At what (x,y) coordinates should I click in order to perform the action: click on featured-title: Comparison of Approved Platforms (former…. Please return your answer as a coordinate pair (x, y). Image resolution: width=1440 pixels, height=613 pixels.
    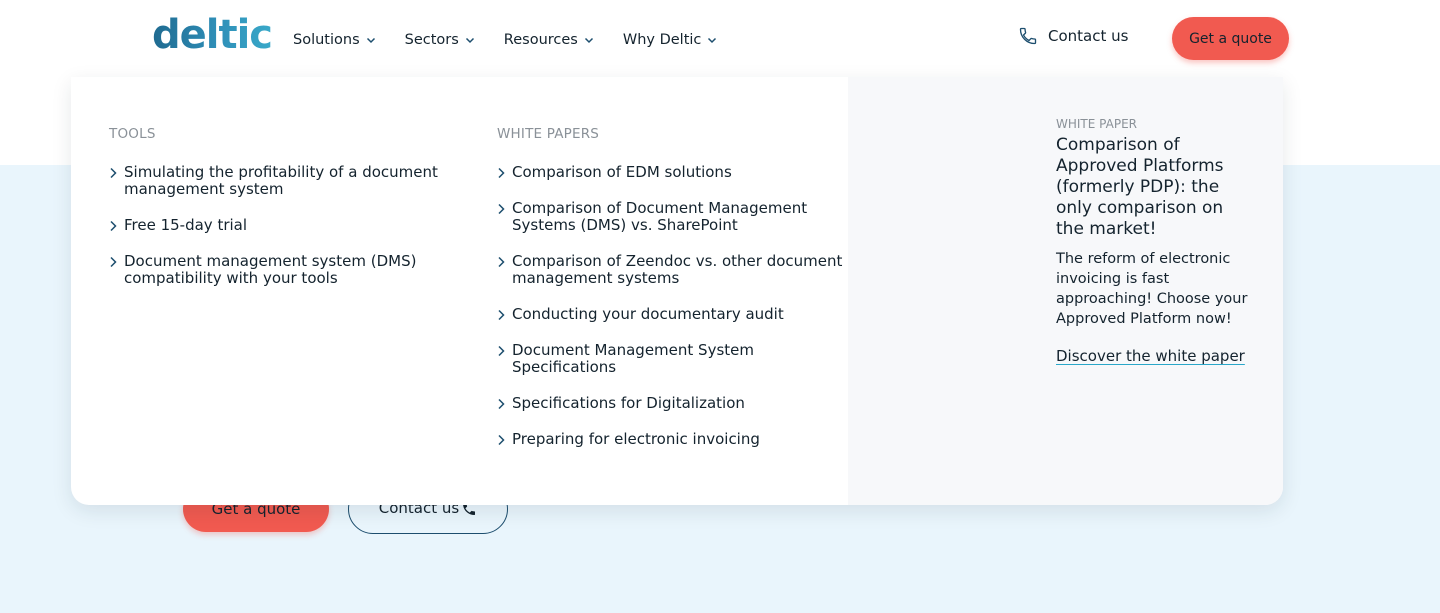
    Looking at the image, I should click on (1140, 187).